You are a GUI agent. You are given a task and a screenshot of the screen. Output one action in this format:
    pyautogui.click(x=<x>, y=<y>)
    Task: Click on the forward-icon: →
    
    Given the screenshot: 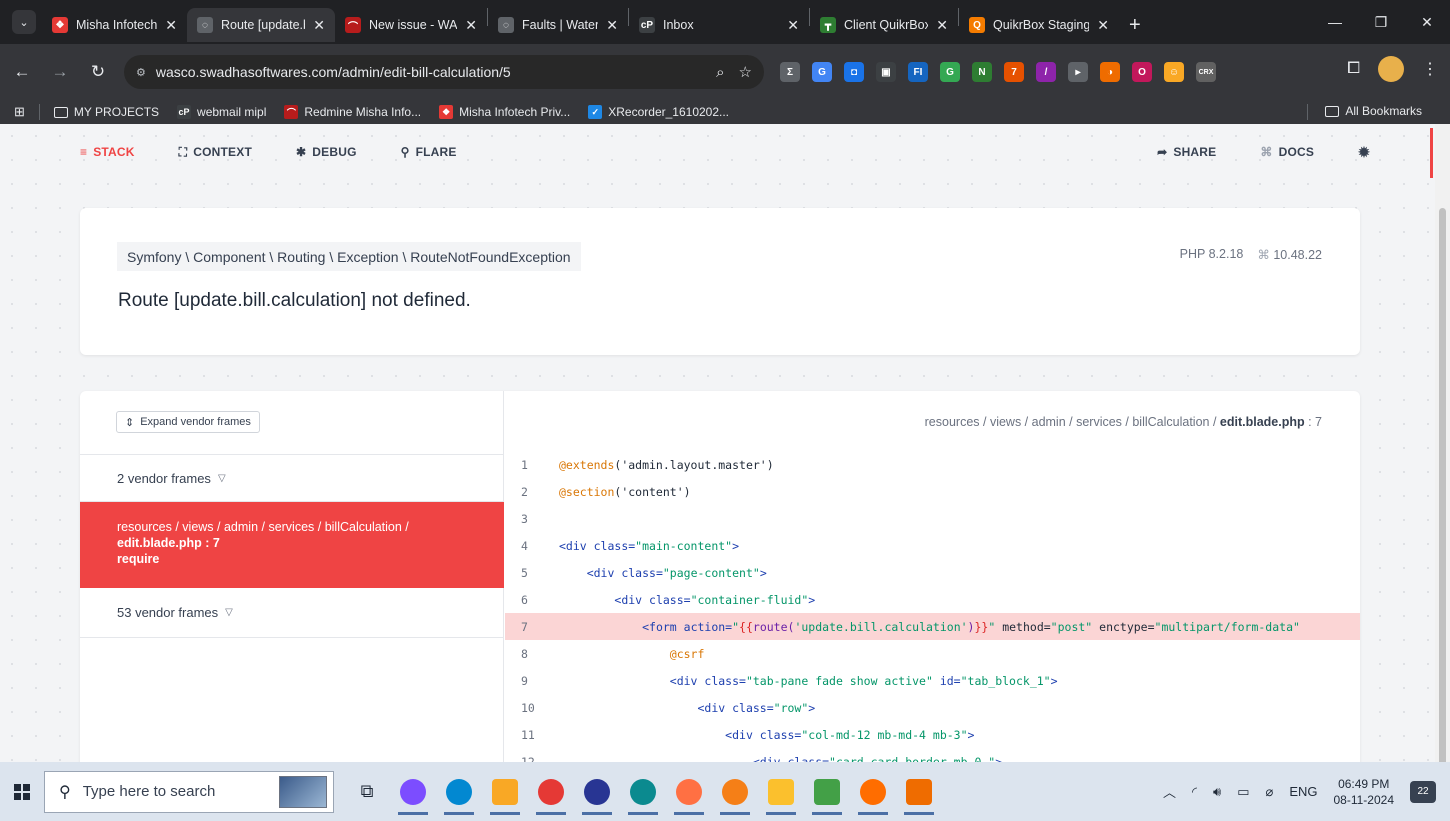 What is the action you would take?
    pyautogui.click(x=60, y=72)
    